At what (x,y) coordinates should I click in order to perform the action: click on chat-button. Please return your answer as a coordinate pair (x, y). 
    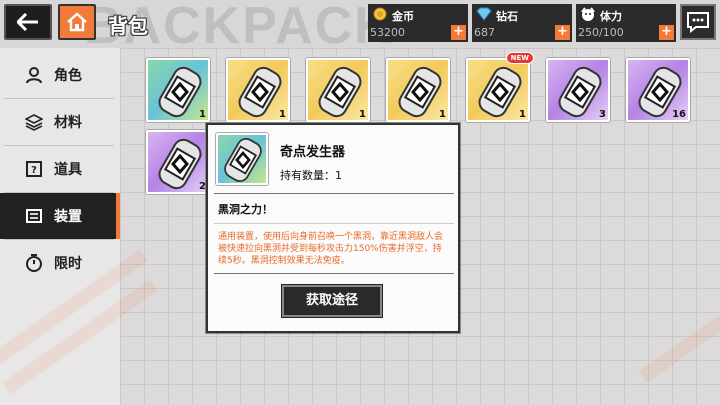
    Looking at the image, I should click on (698, 22).